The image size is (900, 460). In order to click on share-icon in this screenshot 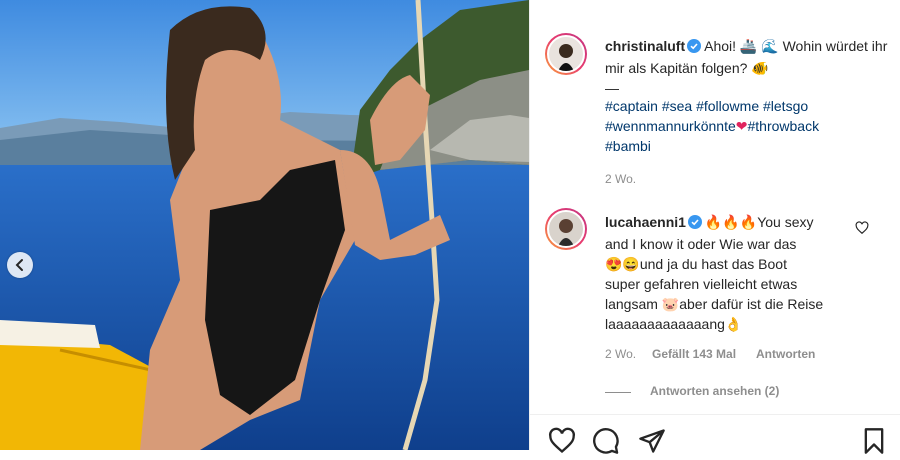, I will do `click(652, 441)`.